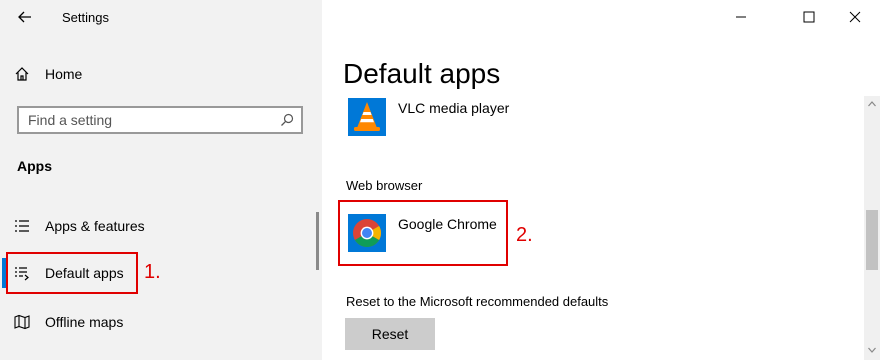 This screenshot has height=360, width=880. What do you see at coordinates (22, 74) in the screenshot?
I see `home-icon` at bounding box center [22, 74].